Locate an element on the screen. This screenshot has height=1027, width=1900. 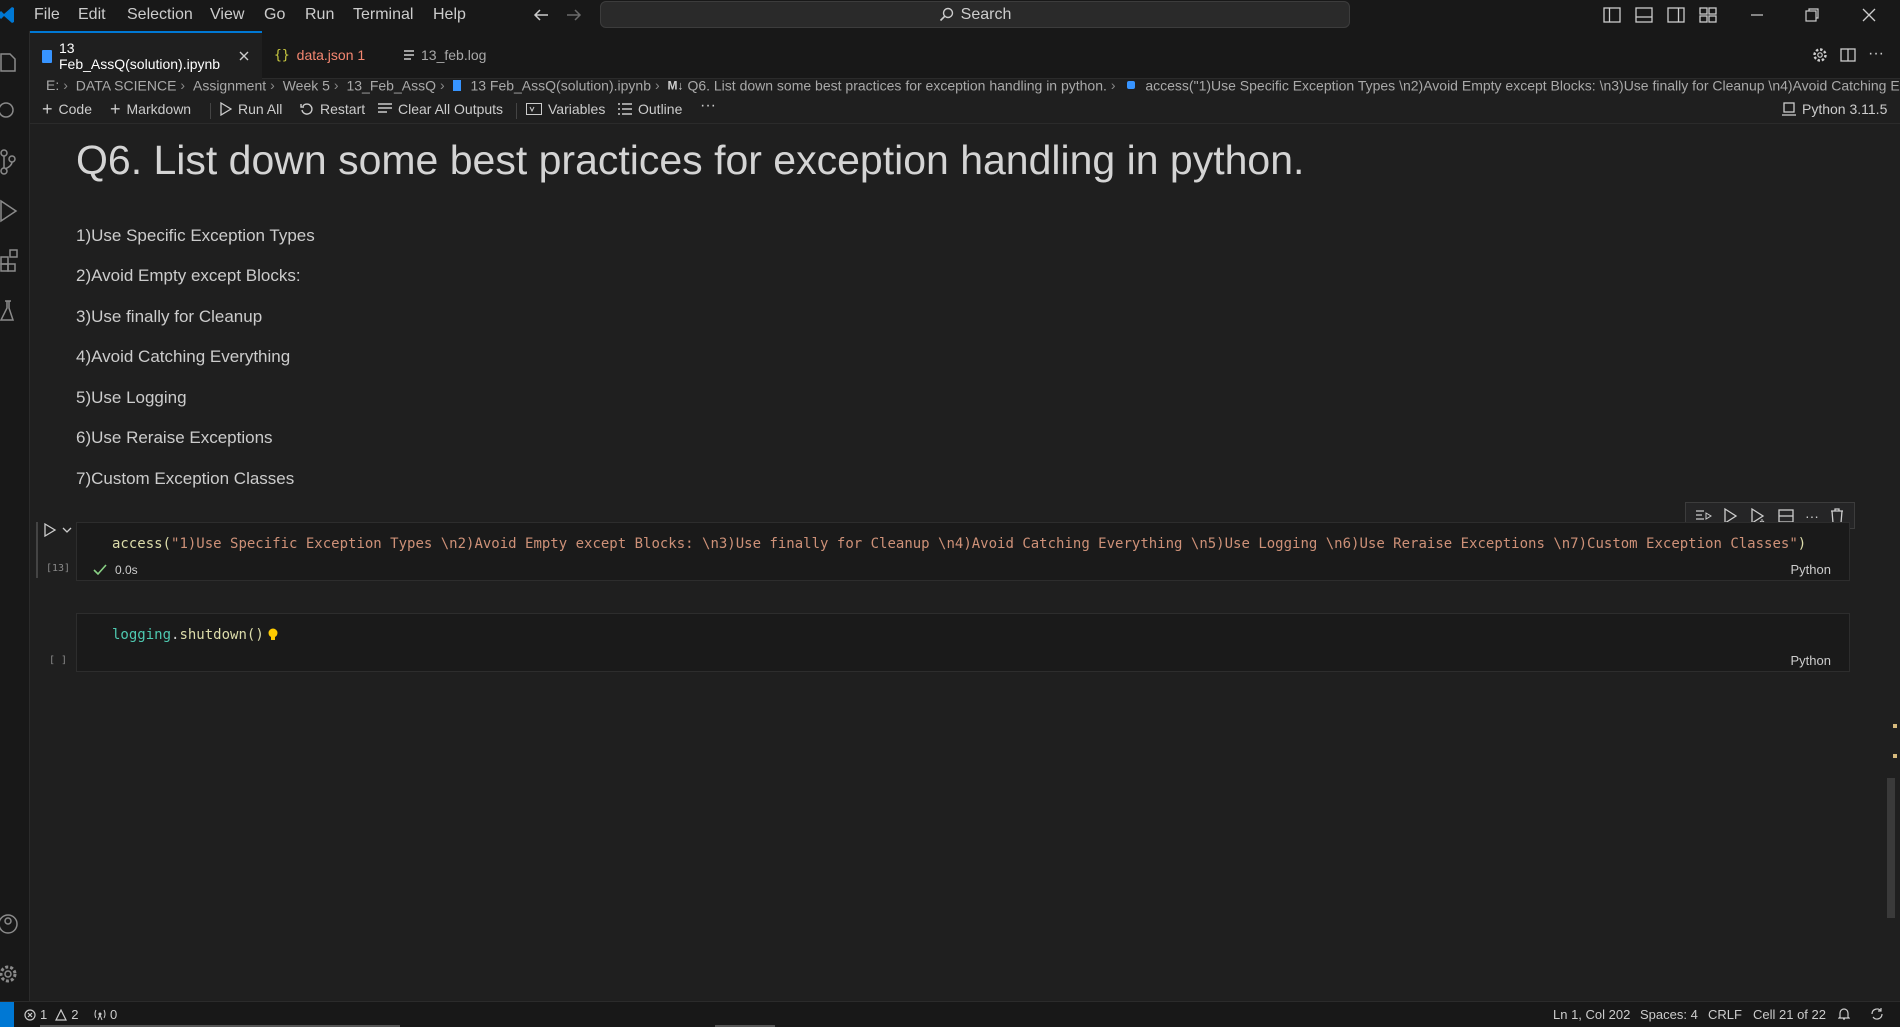
split-editor-icon is located at coordinates (1848, 55).